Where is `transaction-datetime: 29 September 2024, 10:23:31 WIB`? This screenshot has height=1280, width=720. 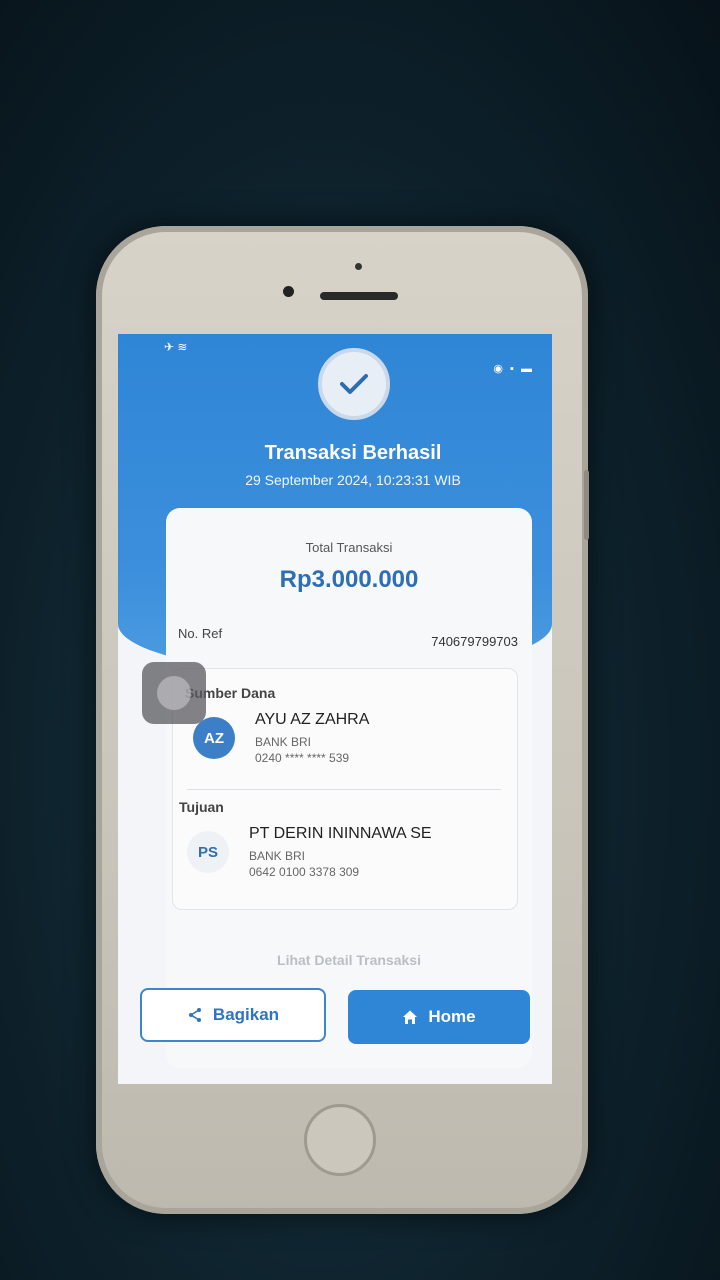
transaction-datetime: 29 September 2024, 10:23:31 WIB is located at coordinates (353, 480).